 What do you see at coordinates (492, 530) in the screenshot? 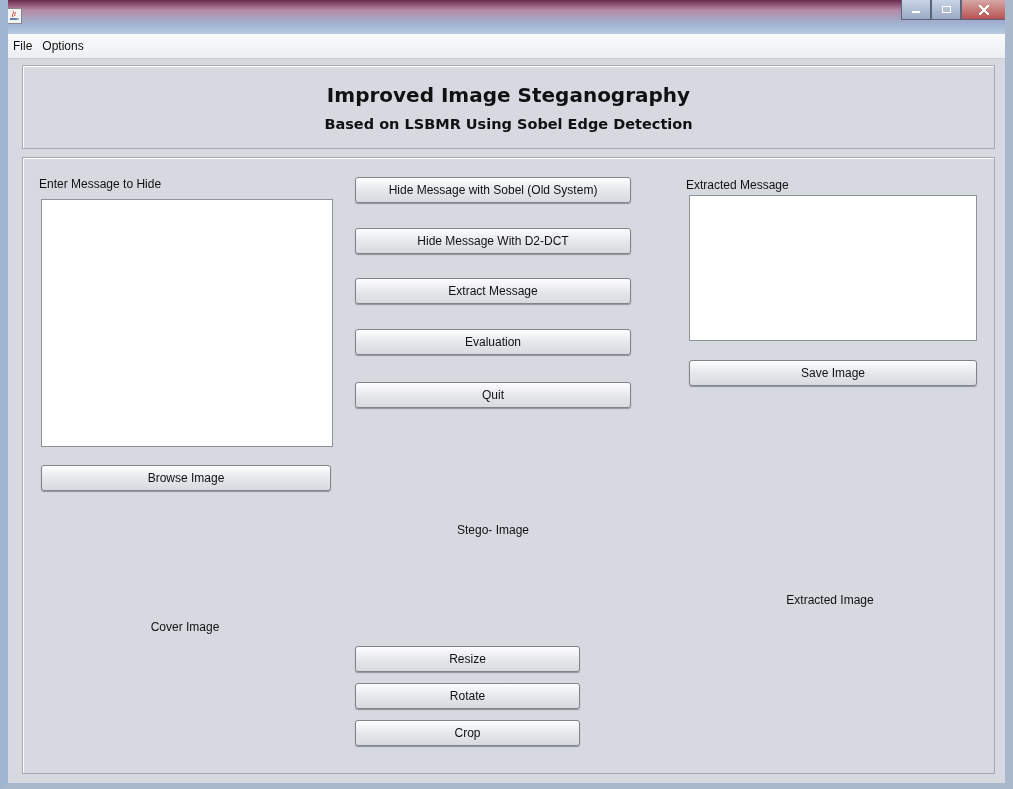
I see `image-label: Stego- Image` at bounding box center [492, 530].